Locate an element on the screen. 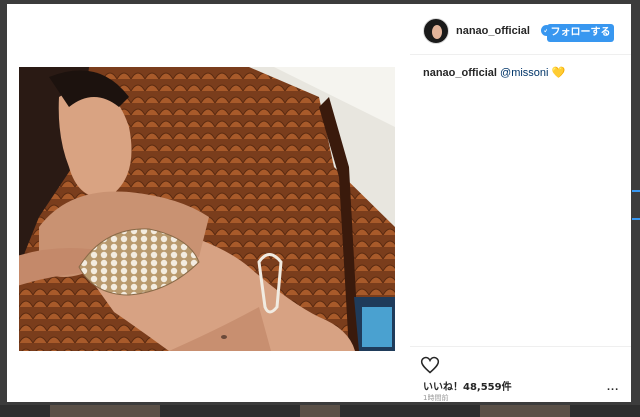  follow-button: フォローする is located at coordinates (580, 33).